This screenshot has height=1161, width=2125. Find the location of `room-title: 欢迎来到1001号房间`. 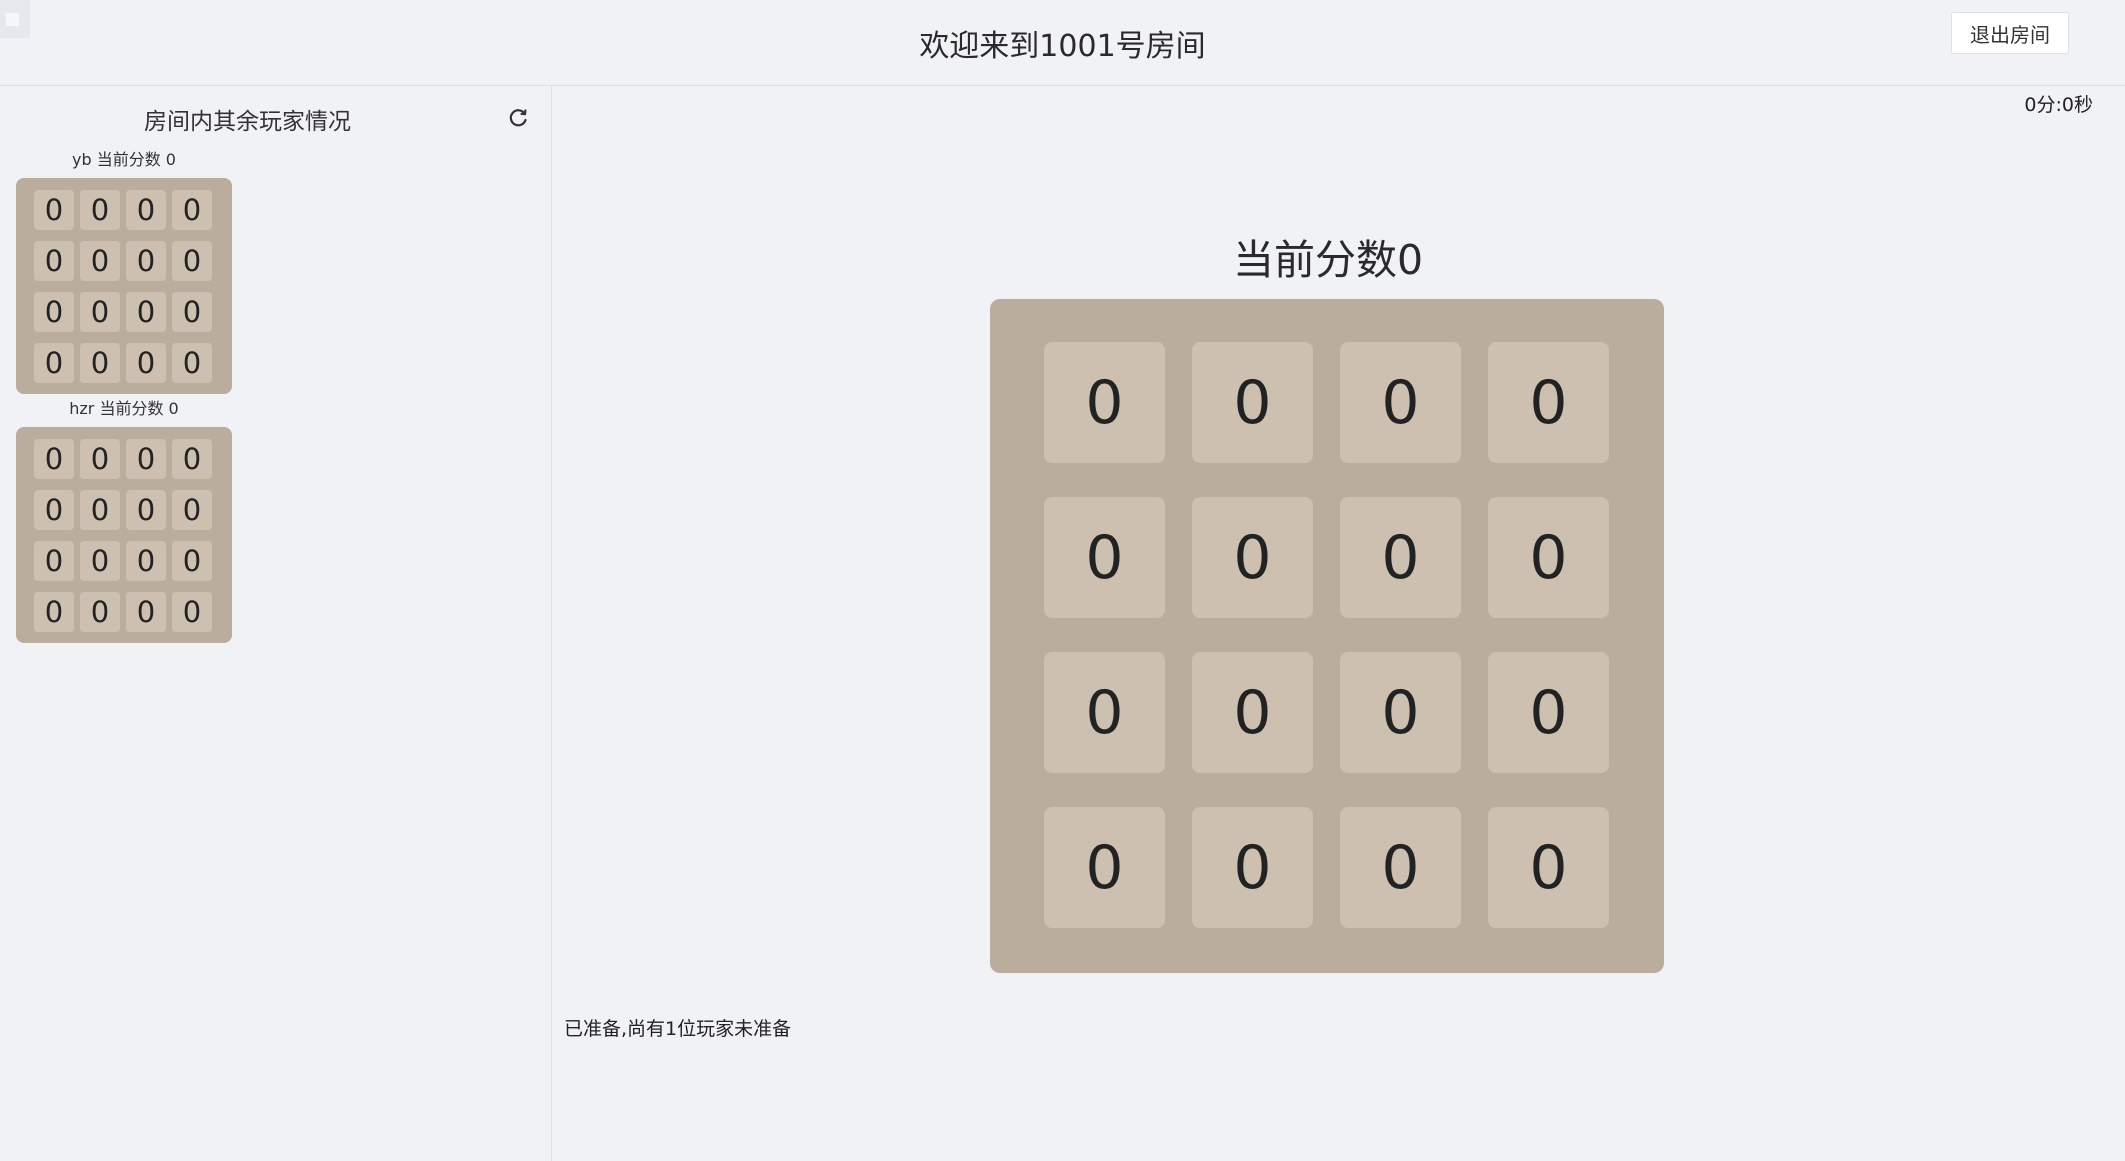

room-title: 欢迎来到1001号房间 is located at coordinates (1062, 46).